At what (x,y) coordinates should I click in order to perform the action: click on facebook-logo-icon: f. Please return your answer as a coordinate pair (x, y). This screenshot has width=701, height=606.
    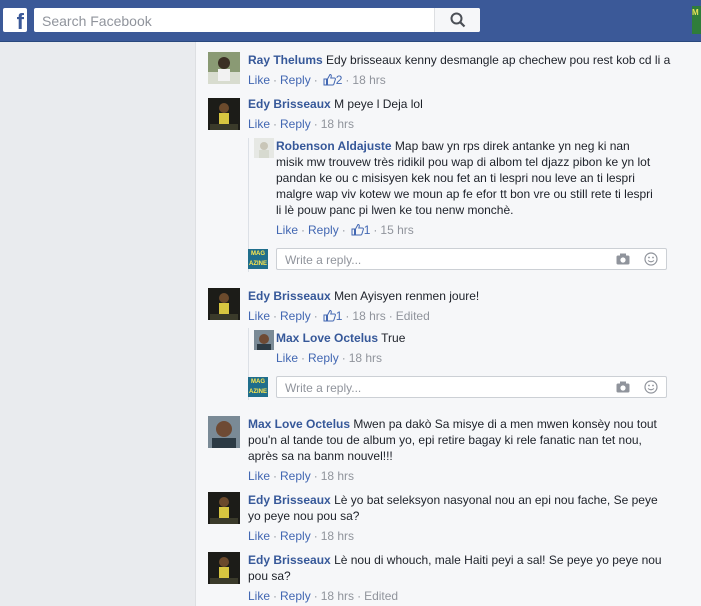
    Looking at the image, I should click on (15, 20).